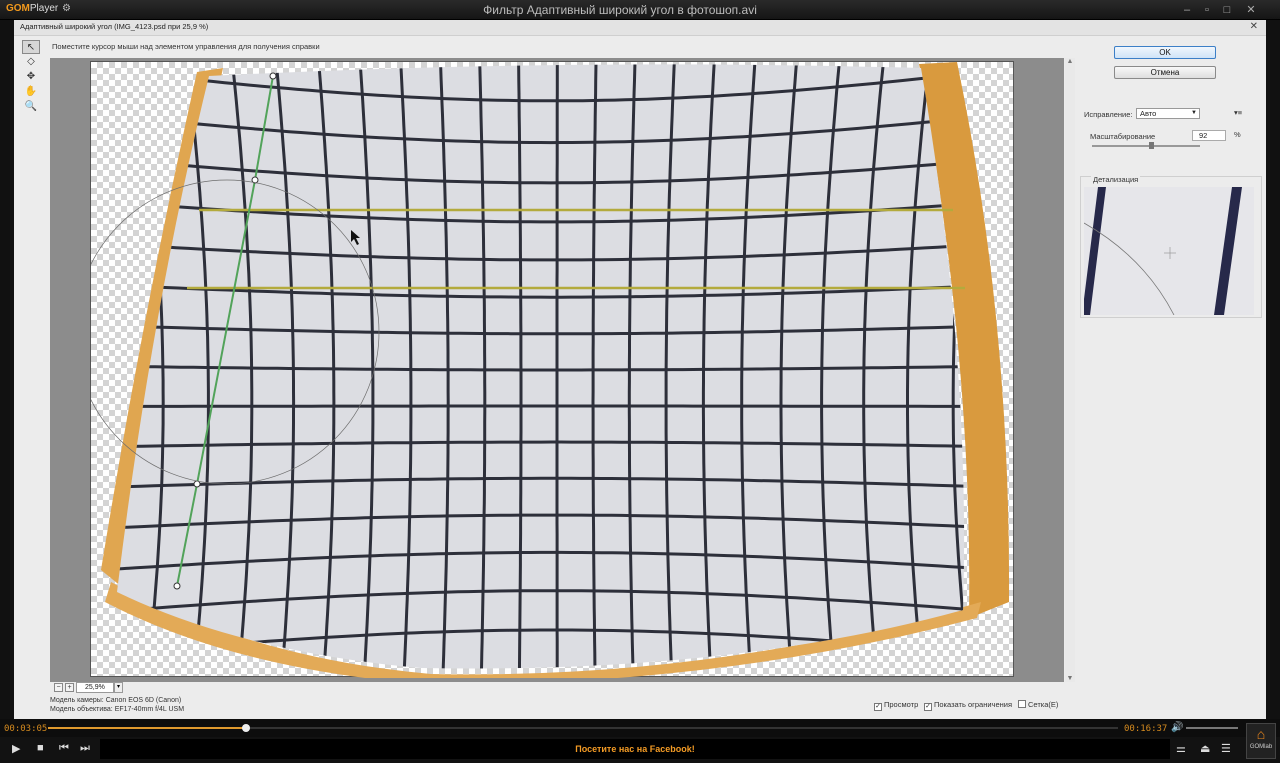 This screenshot has width=1280, height=763. What do you see at coordinates (968, 705) in the screenshot?
I see `show-constraints-checkbox: ✓ Показать ограничения` at bounding box center [968, 705].